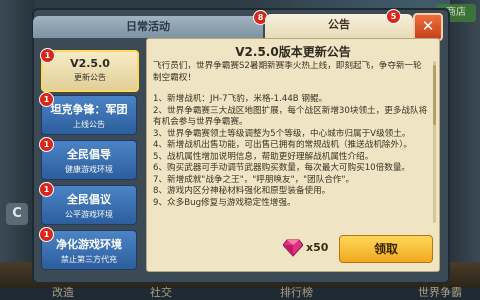 This screenshot has width=480, height=300. What do you see at coordinates (263, 156) in the screenshot?
I see `notice-list-item: 5、战机属性增加说明信息，帮助更好理解战机属性介绍。` at bounding box center [263, 156].